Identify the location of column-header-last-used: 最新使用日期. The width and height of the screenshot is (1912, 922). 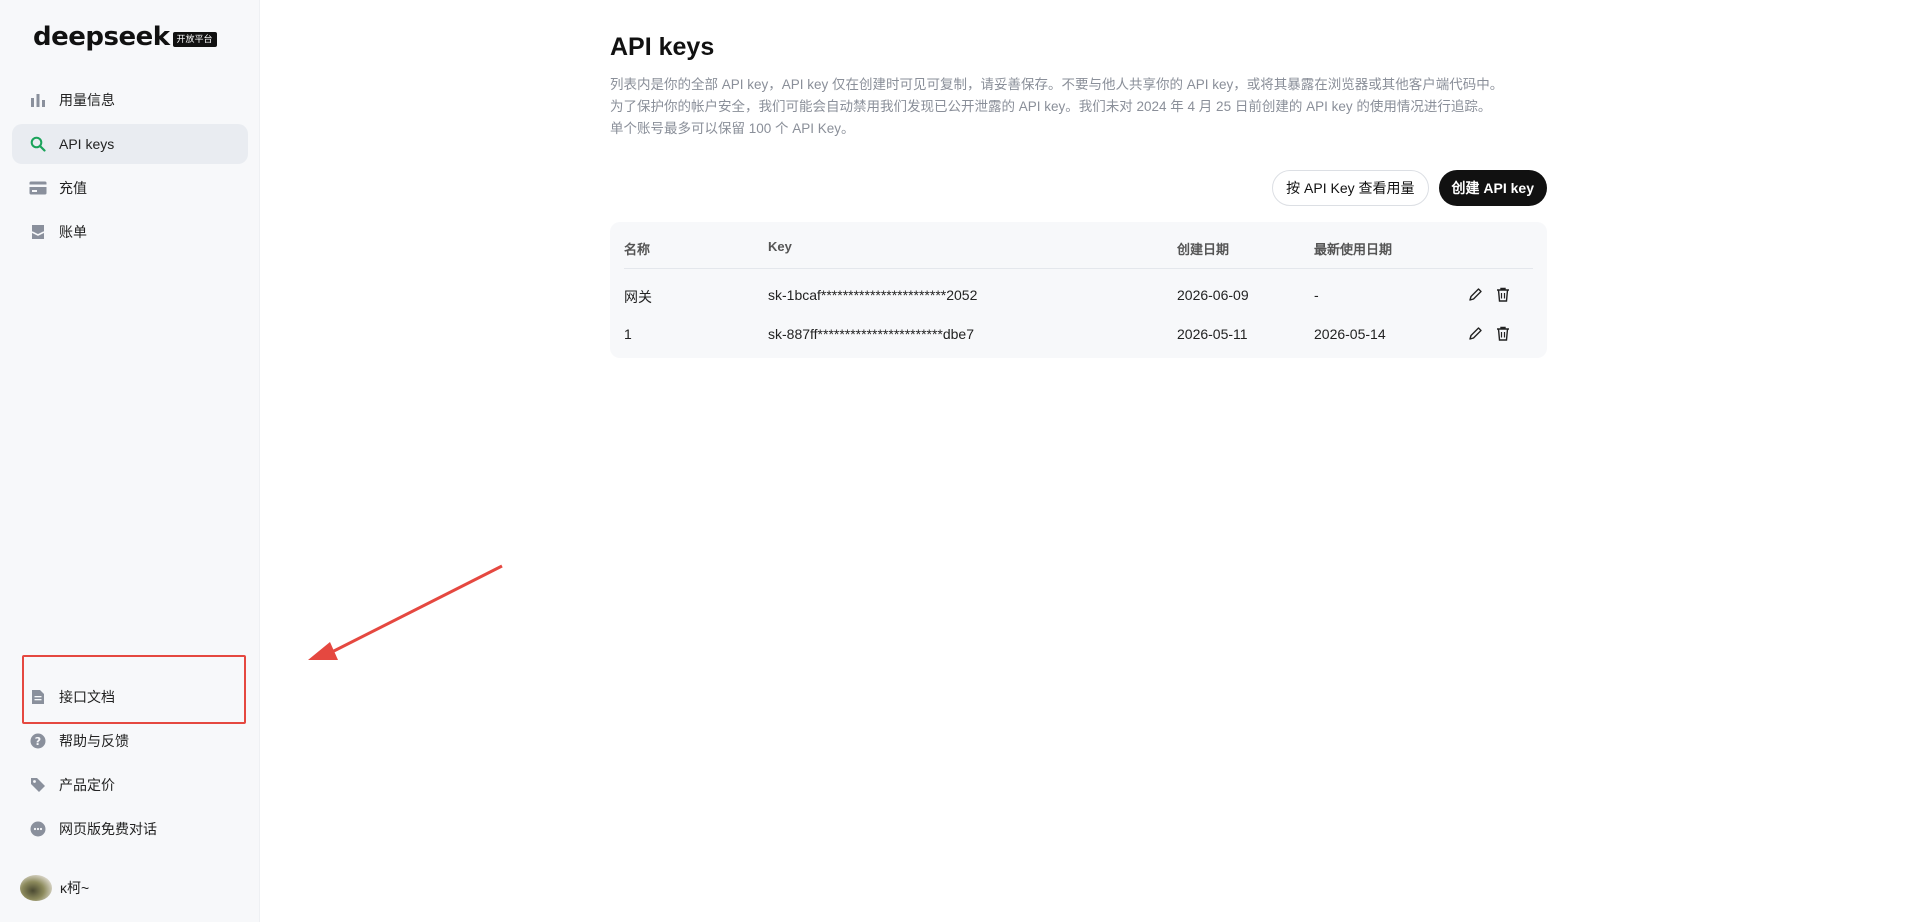
(1353, 249).